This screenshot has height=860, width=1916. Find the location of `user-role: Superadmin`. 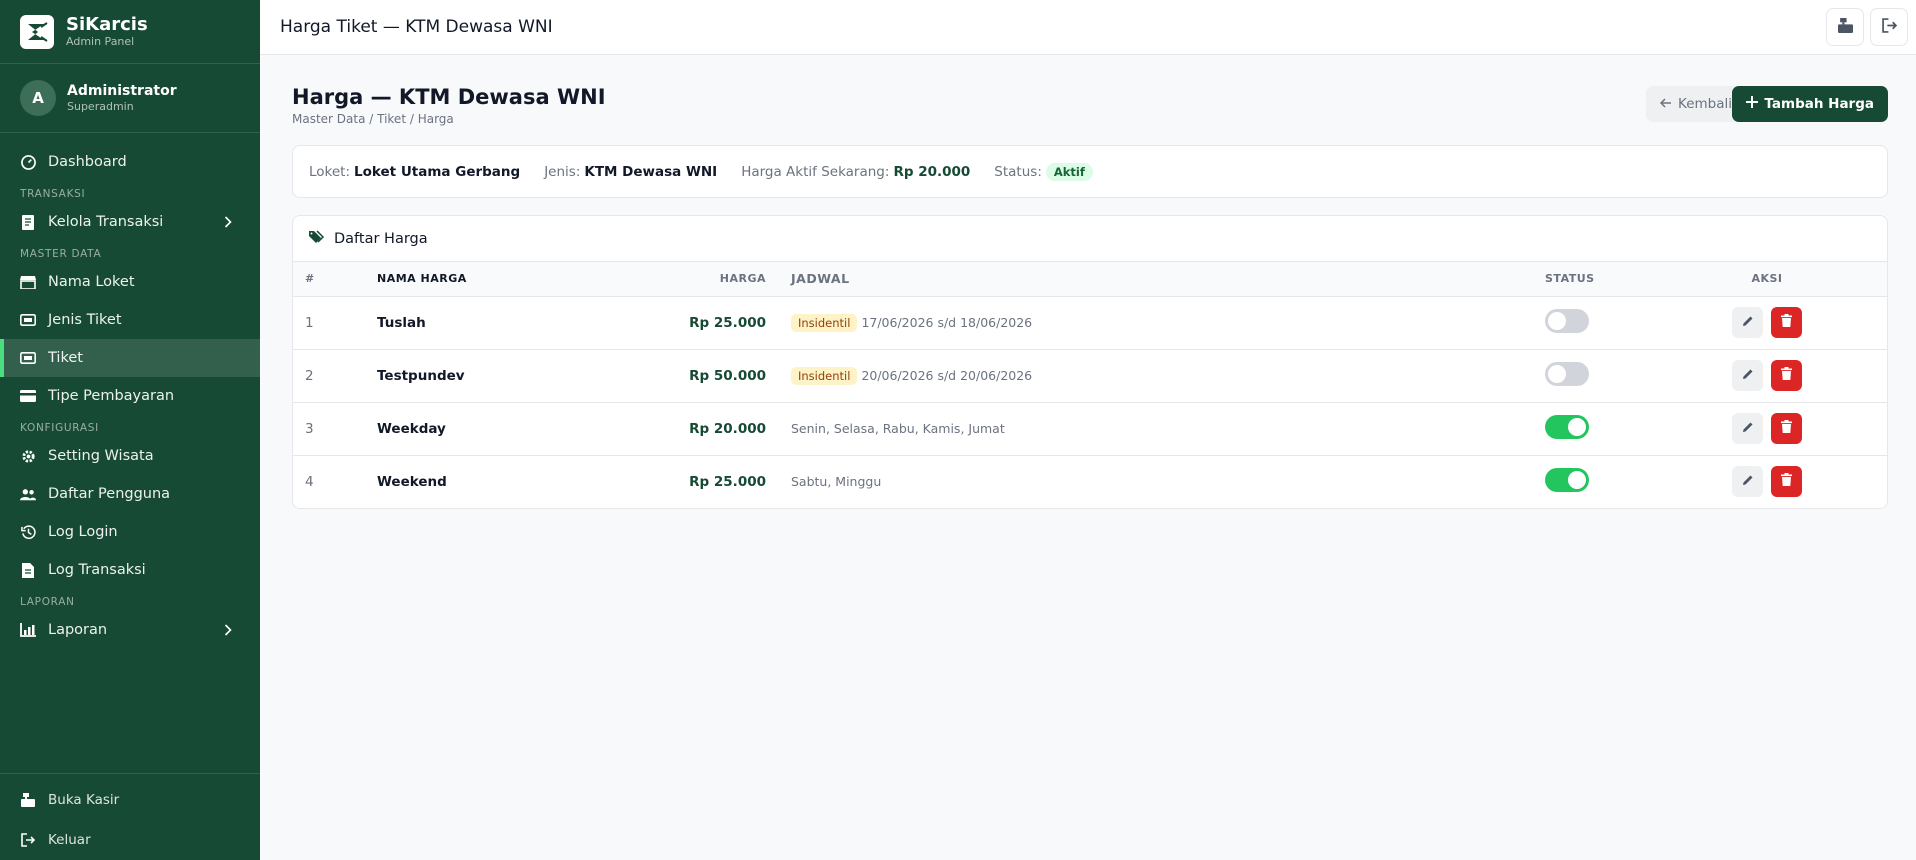

user-role: Superadmin is located at coordinates (100, 106).